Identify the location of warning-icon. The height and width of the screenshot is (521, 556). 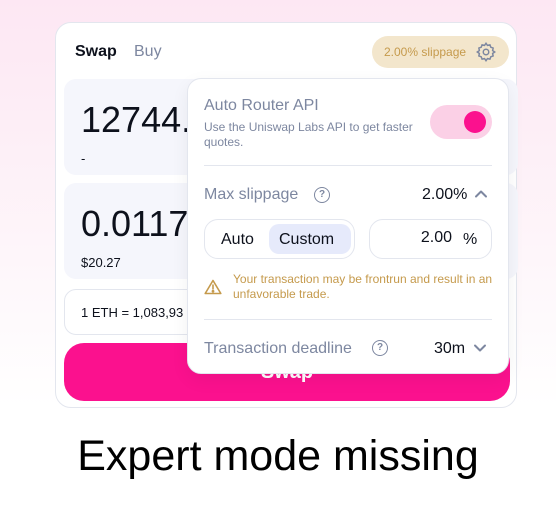
(213, 287).